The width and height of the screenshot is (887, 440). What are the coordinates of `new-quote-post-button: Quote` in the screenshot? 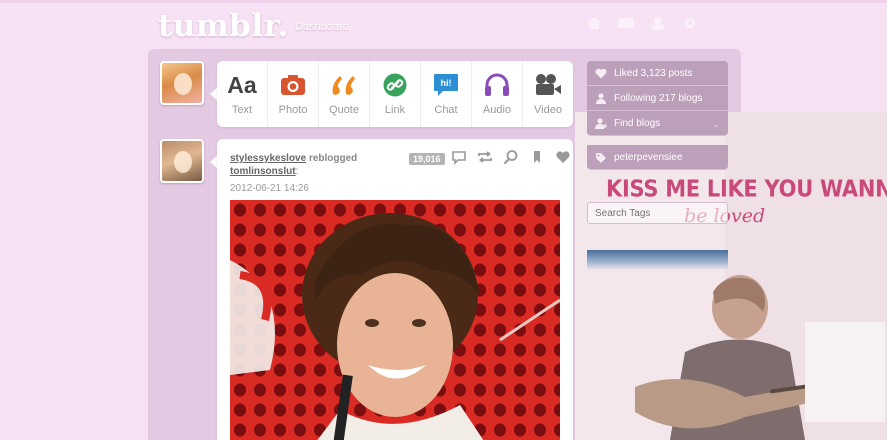 It's located at (344, 94).